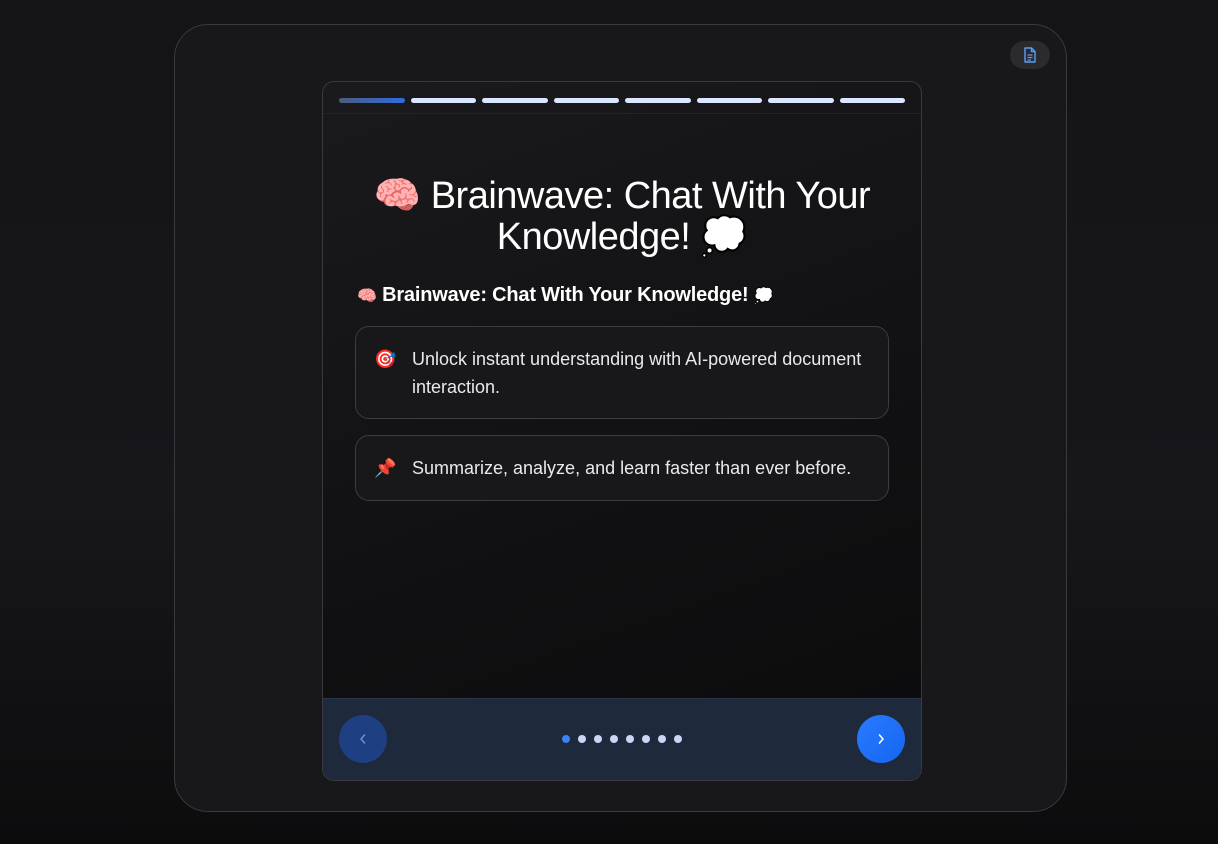  I want to click on slide-subtitle: 🧠 Brainwave: Chat With Your Knowledge! 💭, so click(565, 295).